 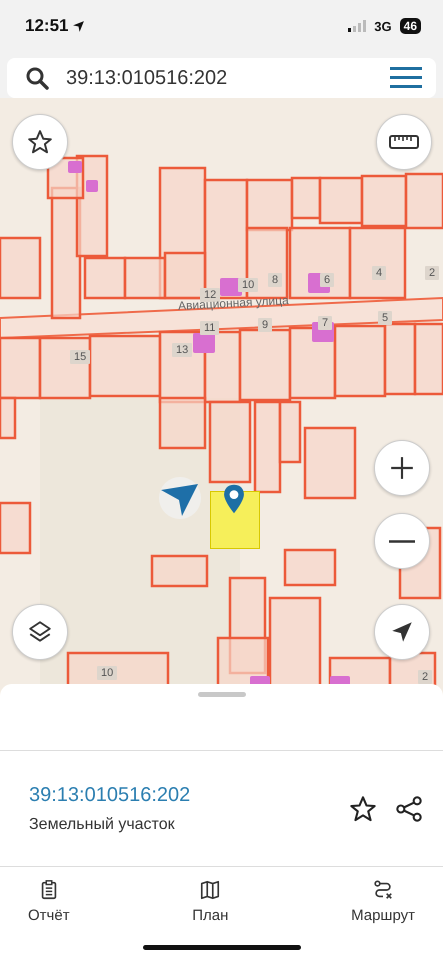 I want to click on house-number: 13, so click(x=182, y=350).